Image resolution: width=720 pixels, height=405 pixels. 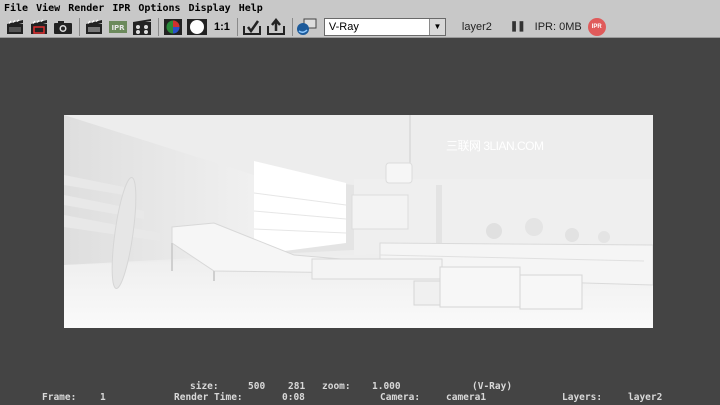 I want to click on render-time-value: 0:08, so click(x=293, y=397).